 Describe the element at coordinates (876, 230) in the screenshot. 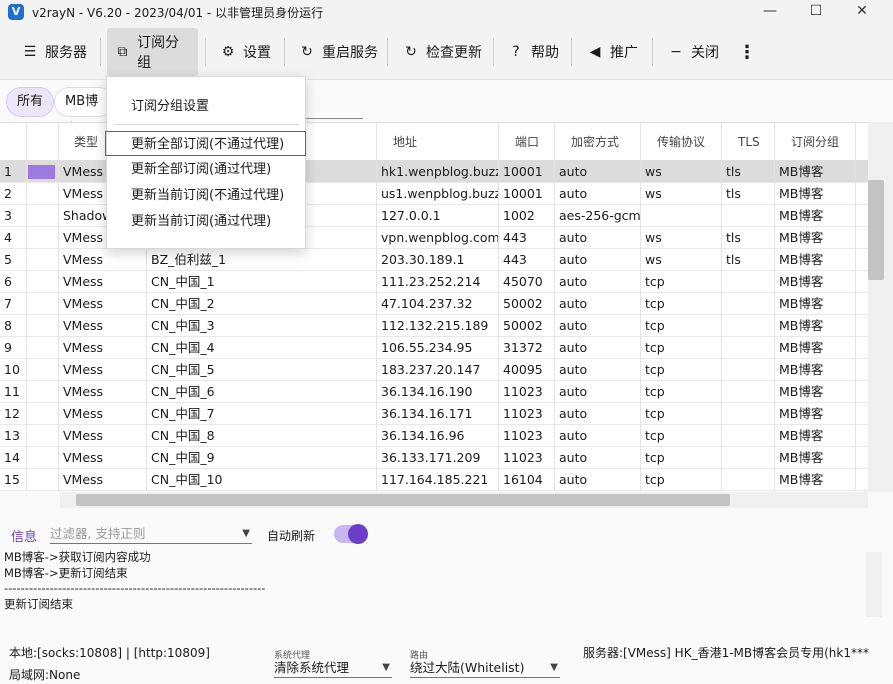

I see `vertical-scroll-thumb` at that location.